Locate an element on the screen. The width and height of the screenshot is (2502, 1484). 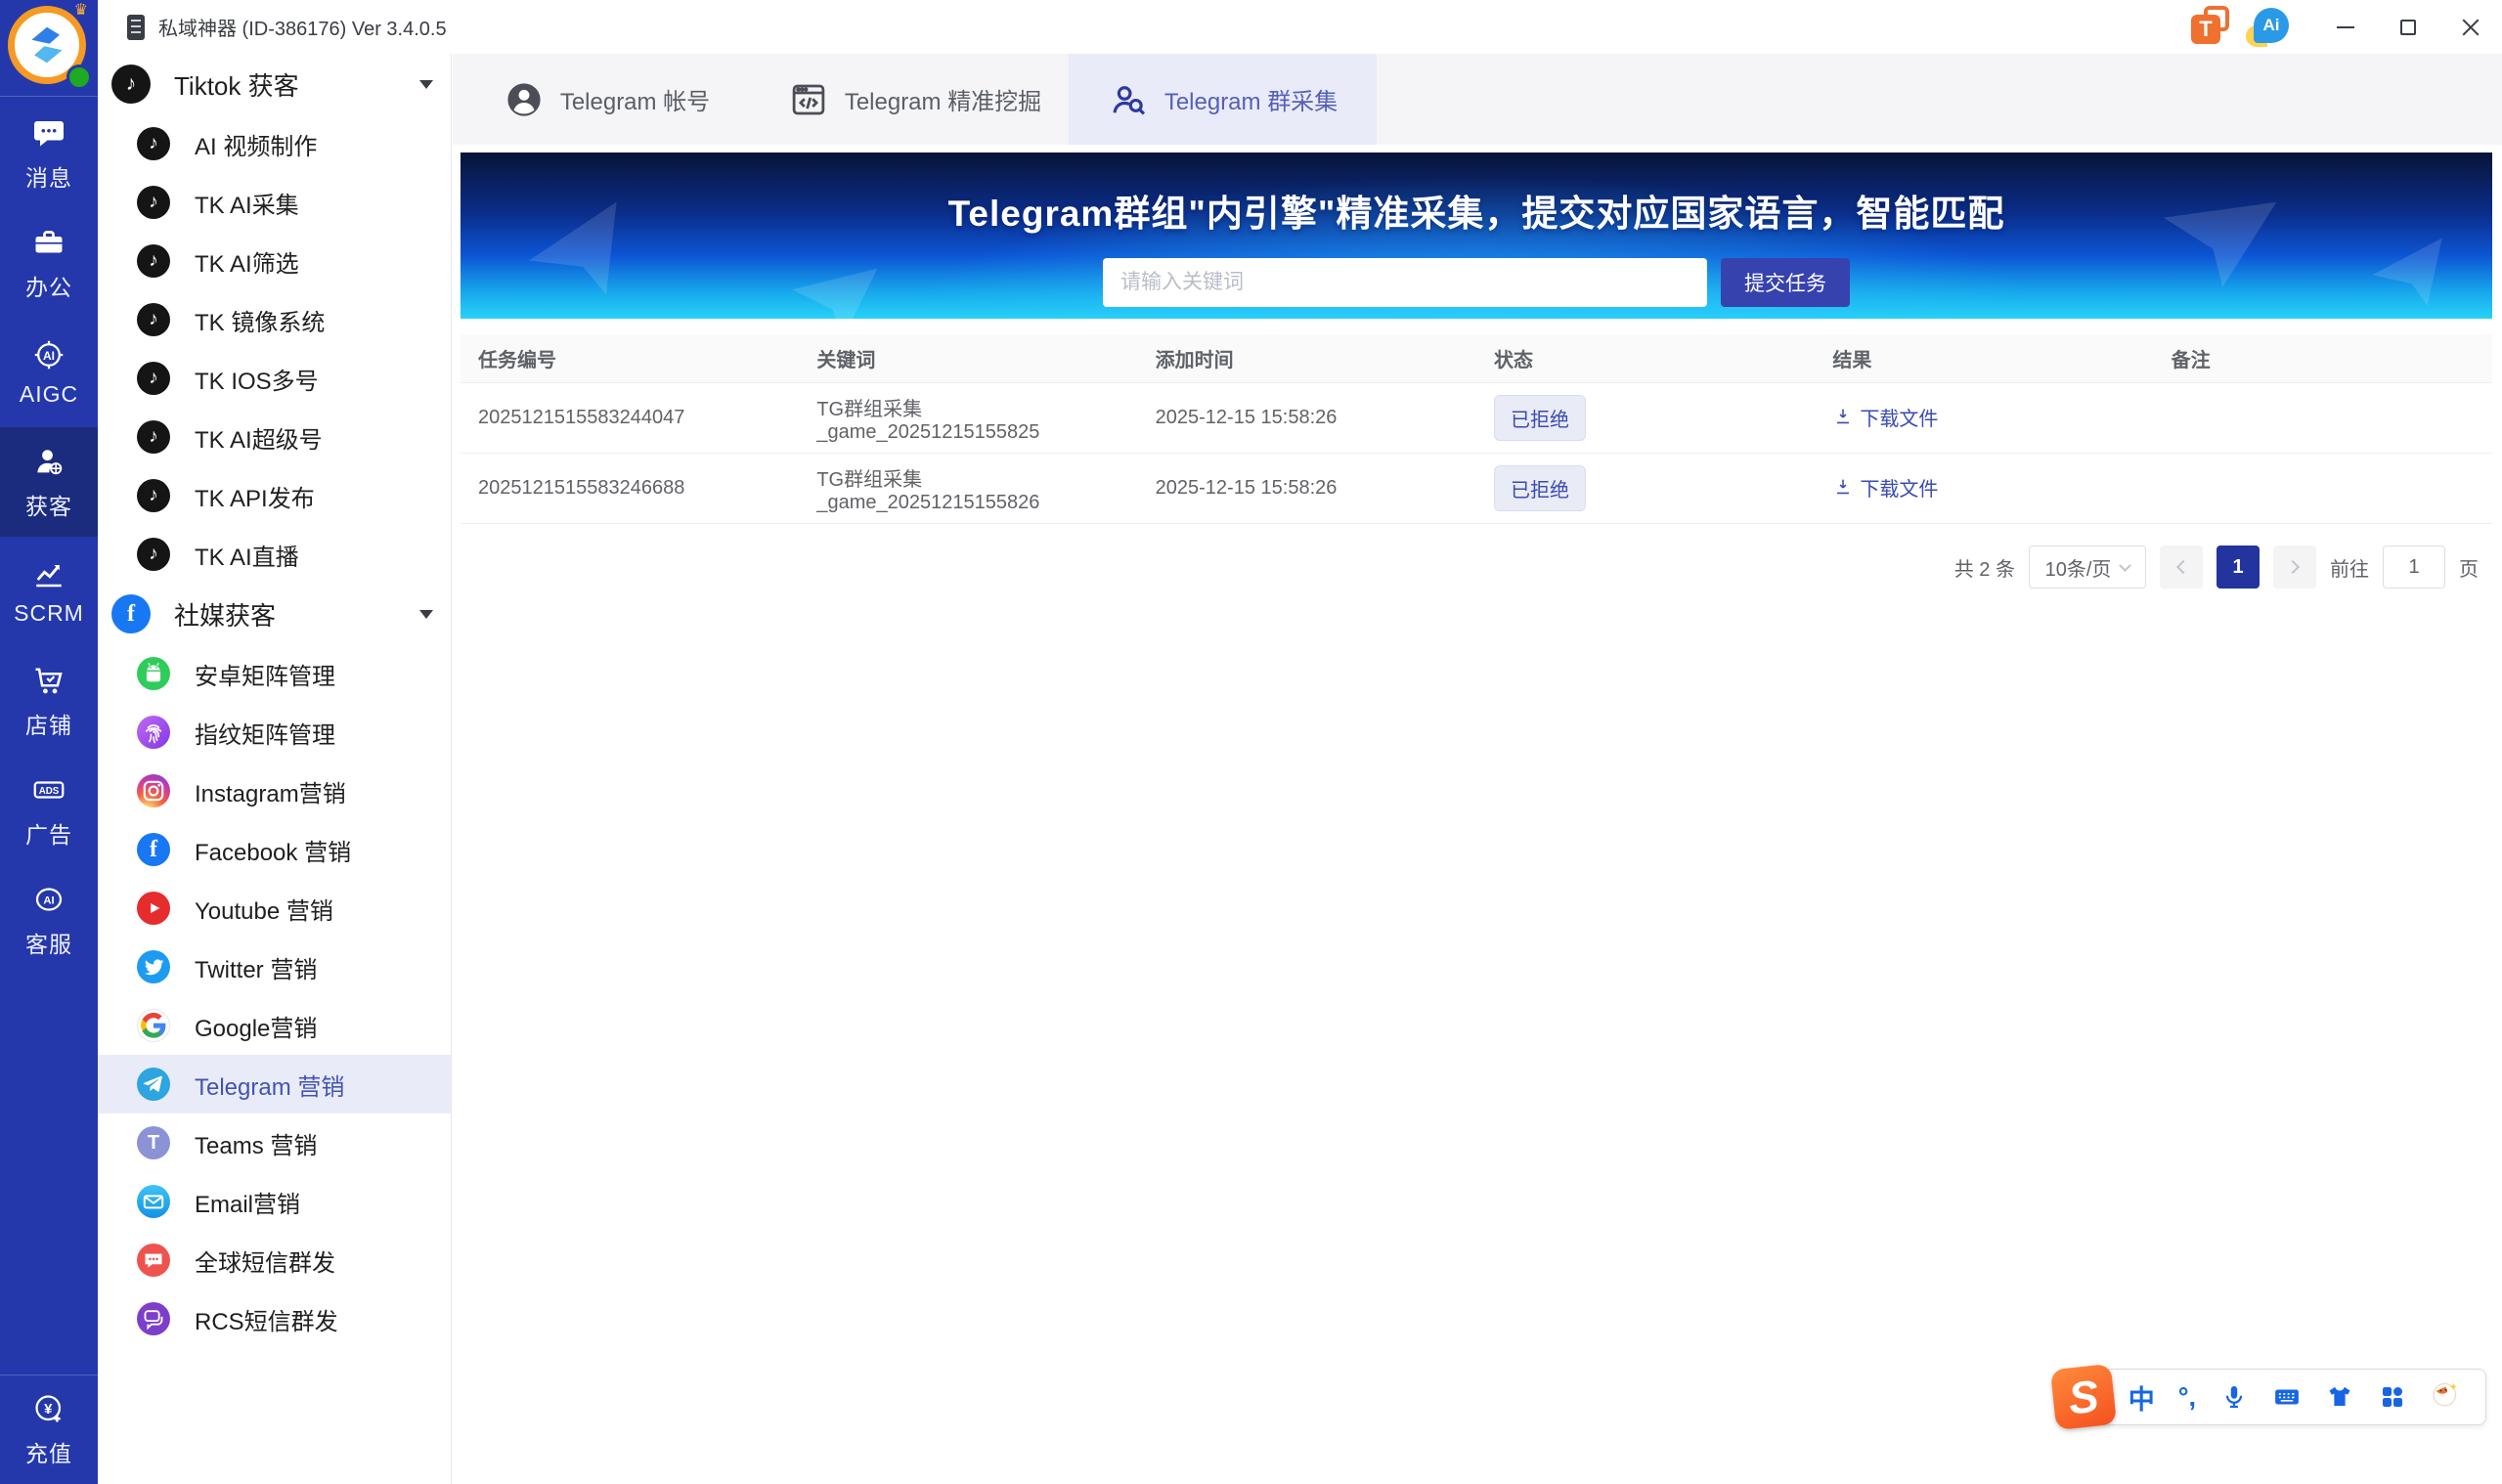
svg-text: AI is located at coordinates (49, 356).